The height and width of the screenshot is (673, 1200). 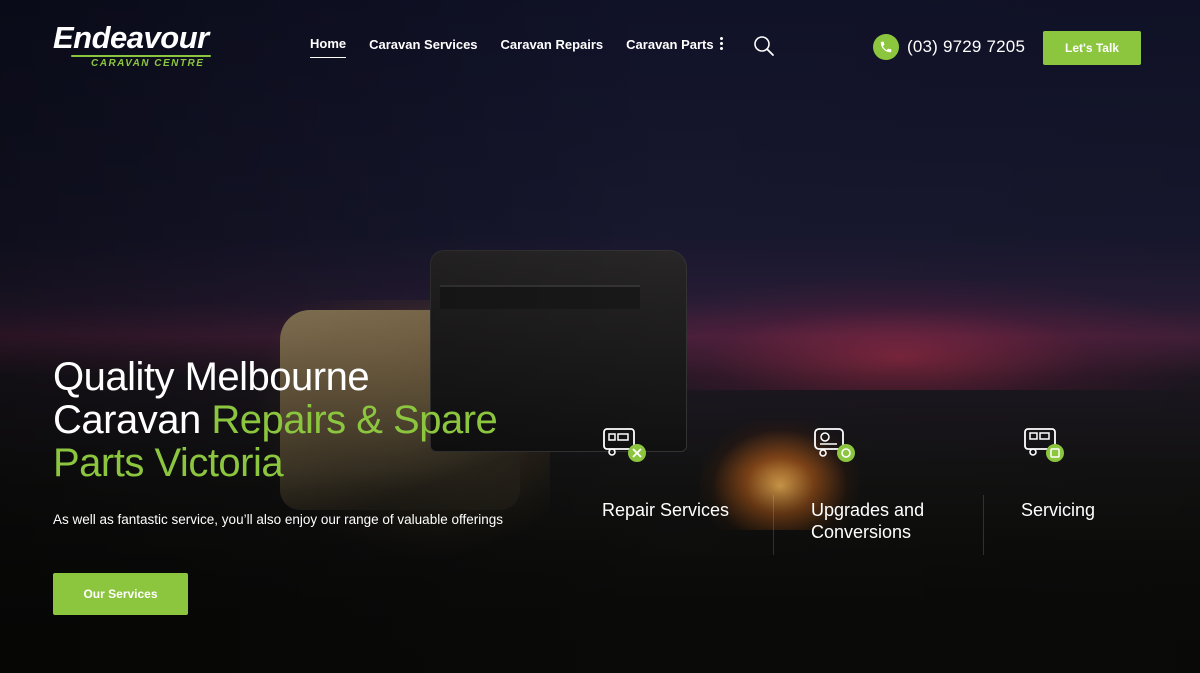 What do you see at coordinates (141, 56) in the screenshot?
I see `logo-swoosh` at bounding box center [141, 56].